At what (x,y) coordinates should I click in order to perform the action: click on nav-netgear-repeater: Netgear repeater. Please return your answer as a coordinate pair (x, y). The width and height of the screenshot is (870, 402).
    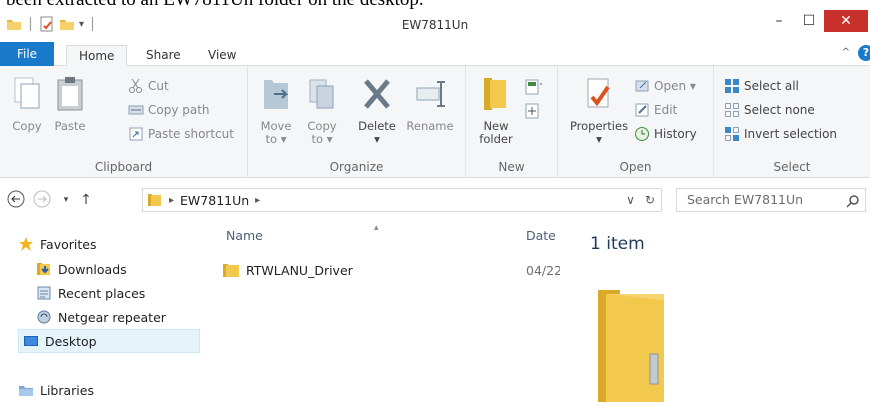
    Looking at the image, I should click on (101, 317).